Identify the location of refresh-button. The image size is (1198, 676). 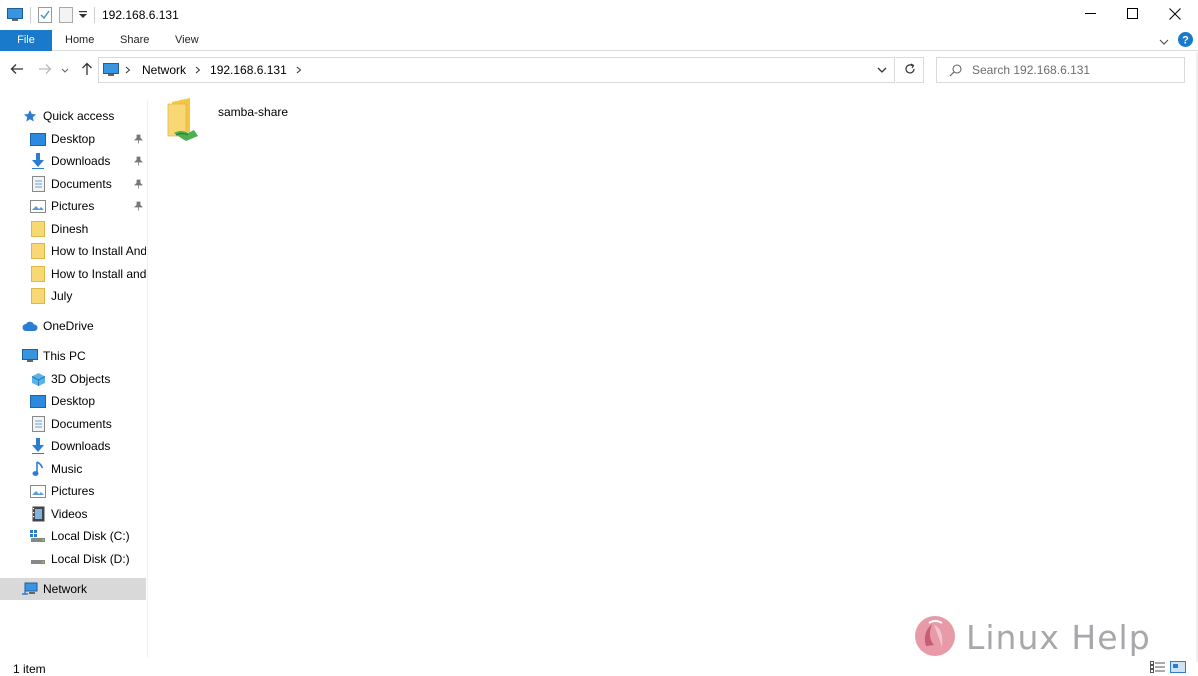
(910, 70).